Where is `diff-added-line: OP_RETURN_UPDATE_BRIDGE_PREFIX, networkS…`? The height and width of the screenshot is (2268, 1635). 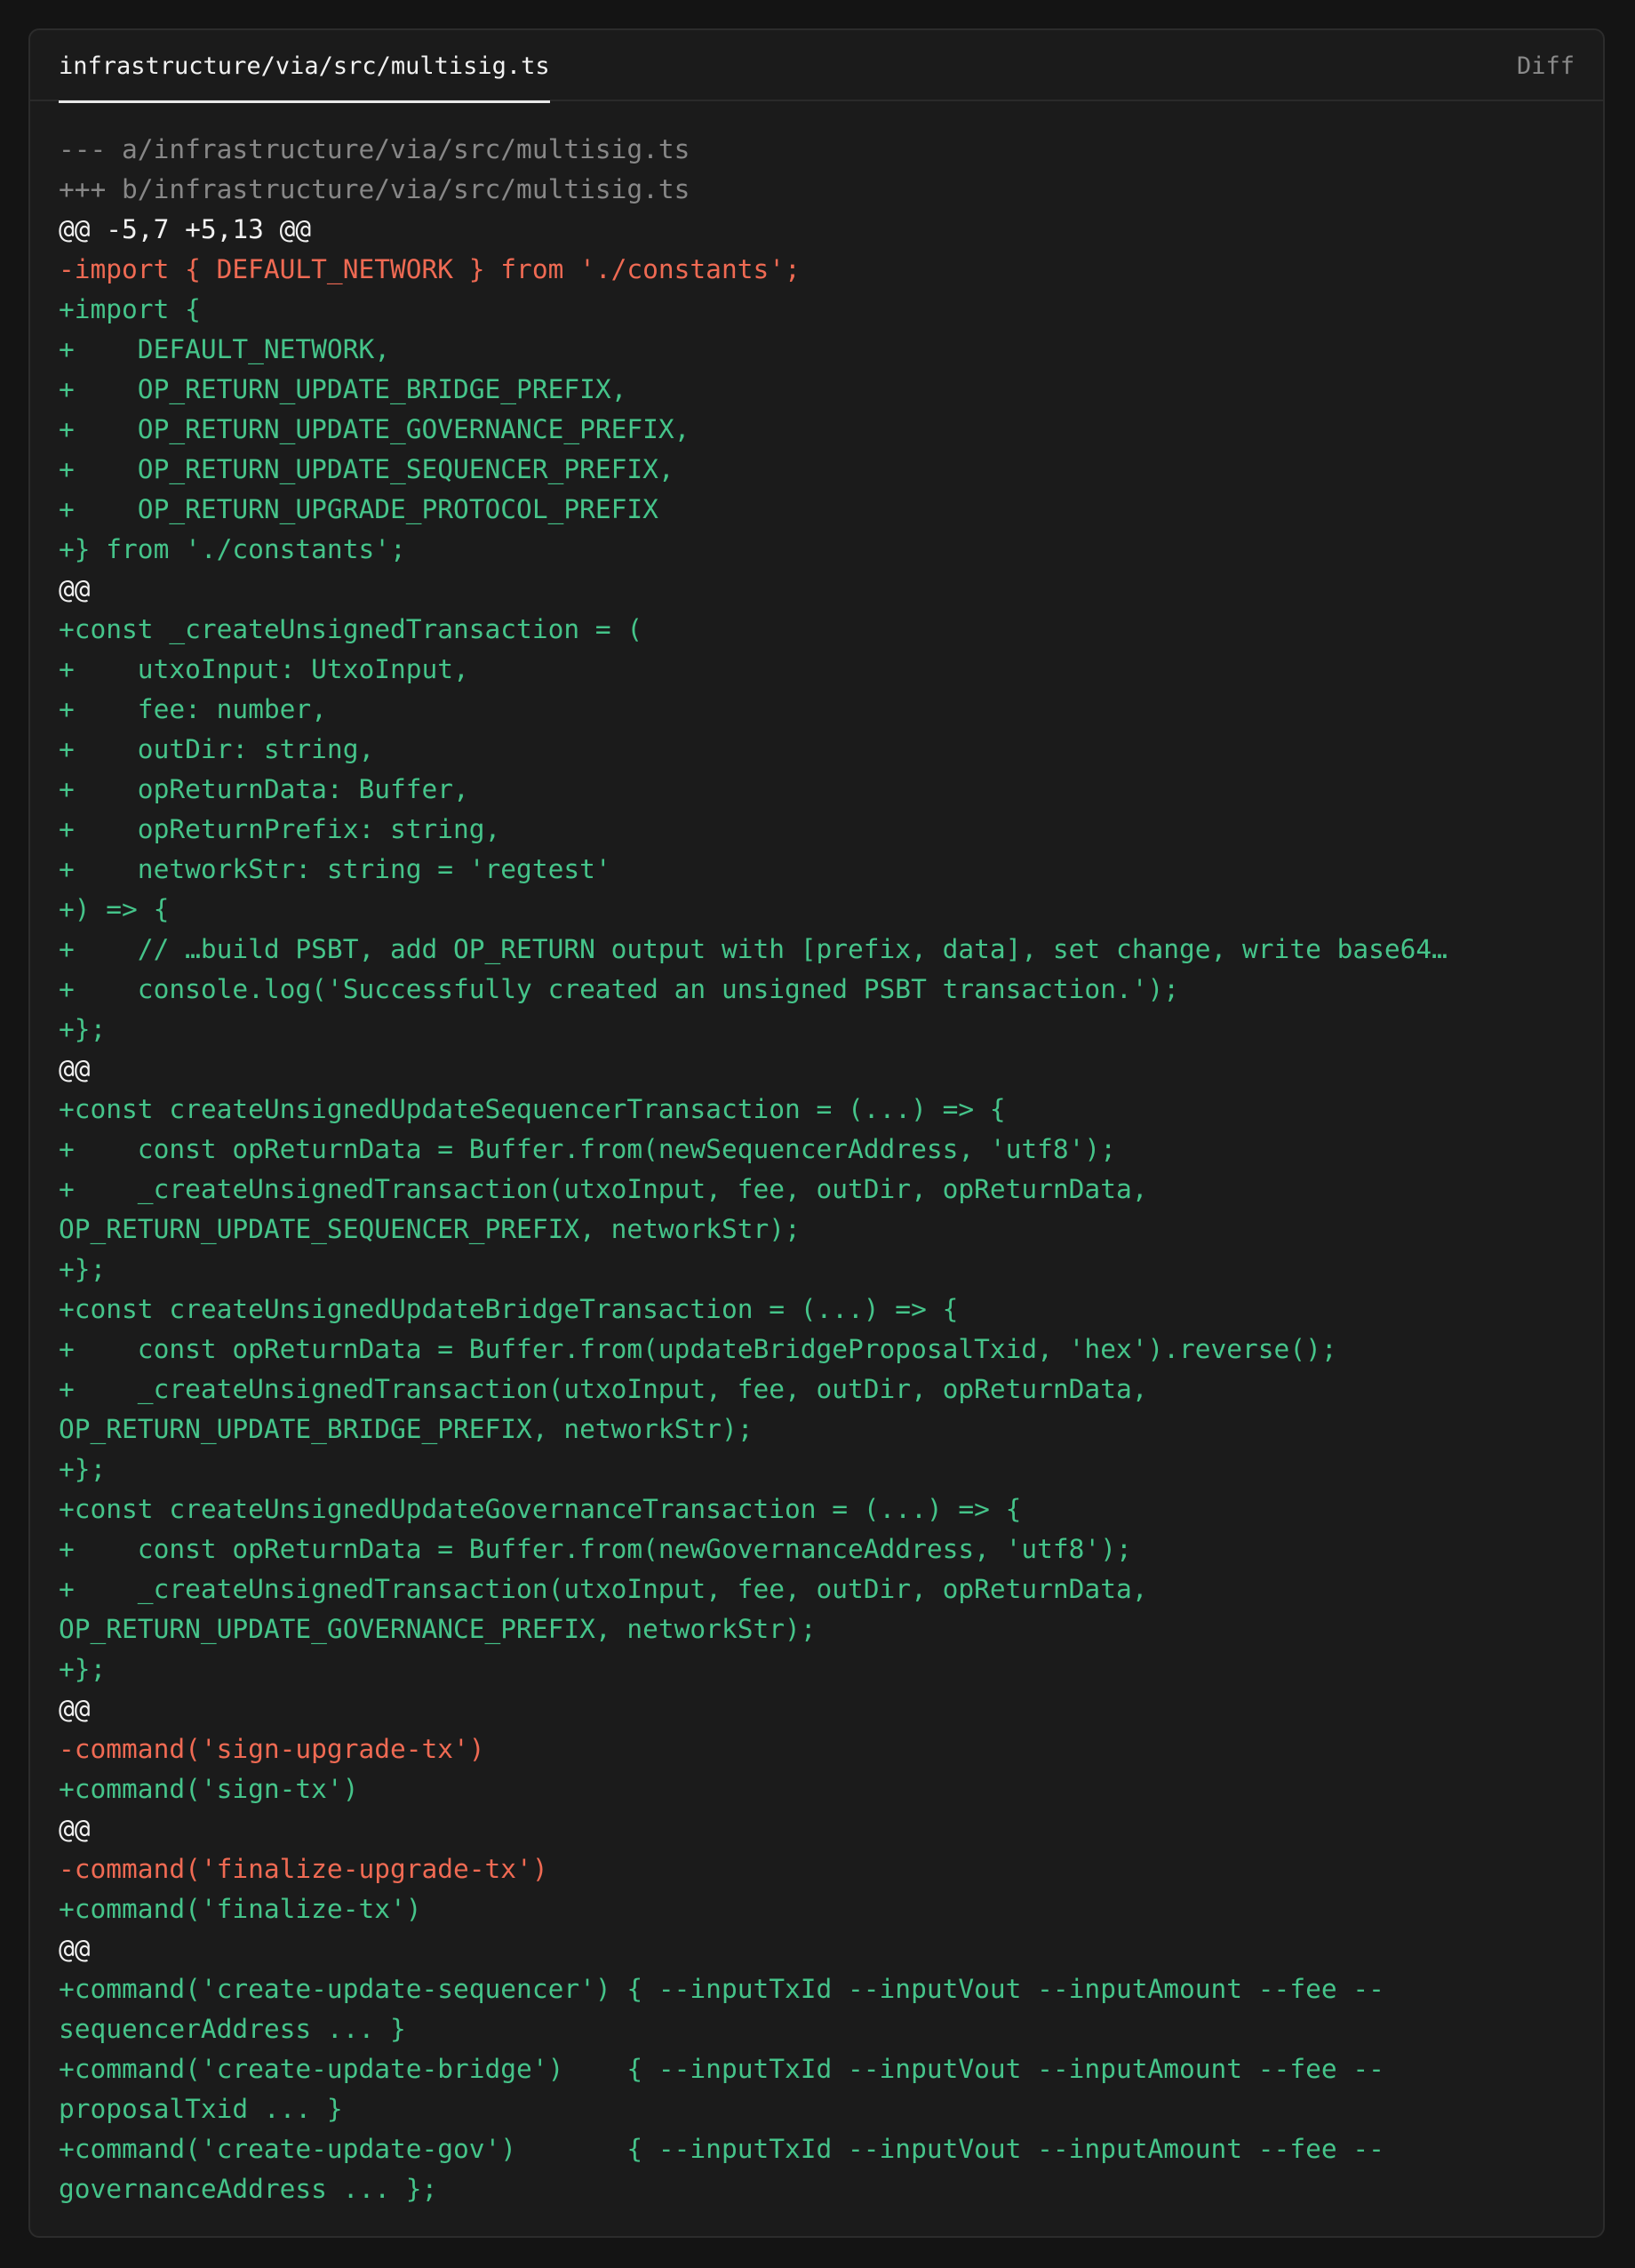 diff-added-line: OP_RETURN_UPDATE_BRIDGE_PREFIX, networkS… is located at coordinates (406, 1429).